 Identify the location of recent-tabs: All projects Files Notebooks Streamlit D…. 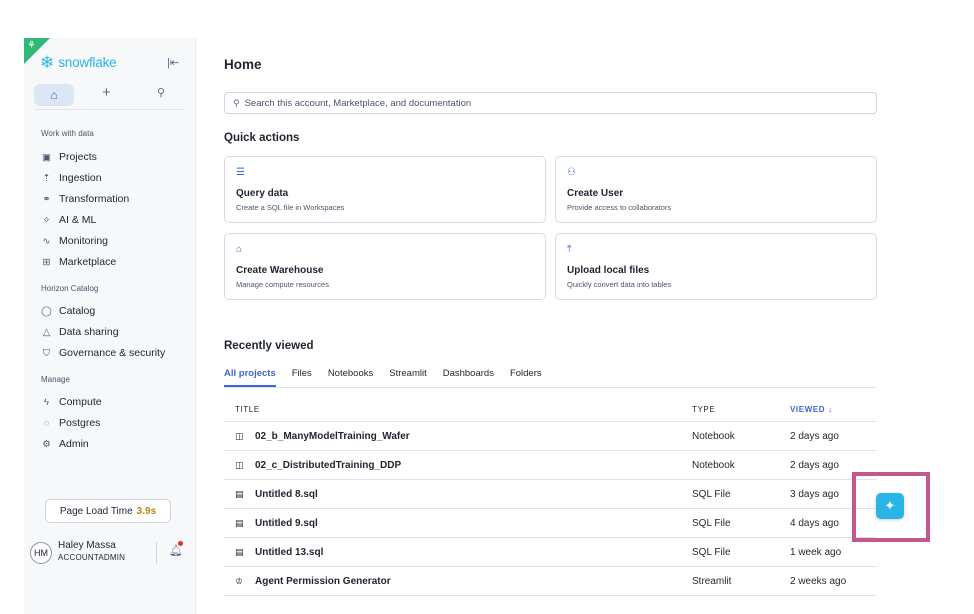
(550, 378).